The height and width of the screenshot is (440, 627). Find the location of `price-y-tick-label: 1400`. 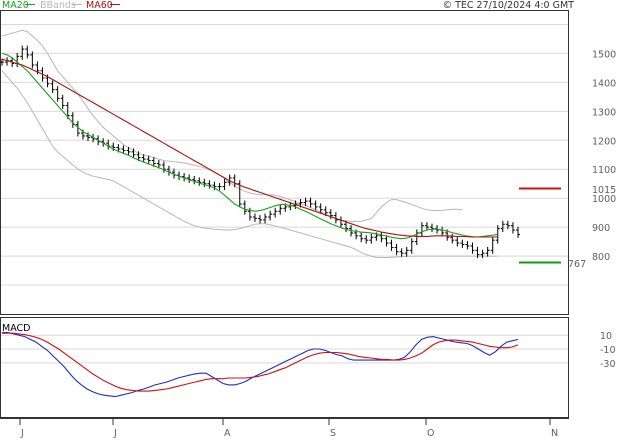

price-y-tick-label: 1400 is located at coordinates (604, 83).